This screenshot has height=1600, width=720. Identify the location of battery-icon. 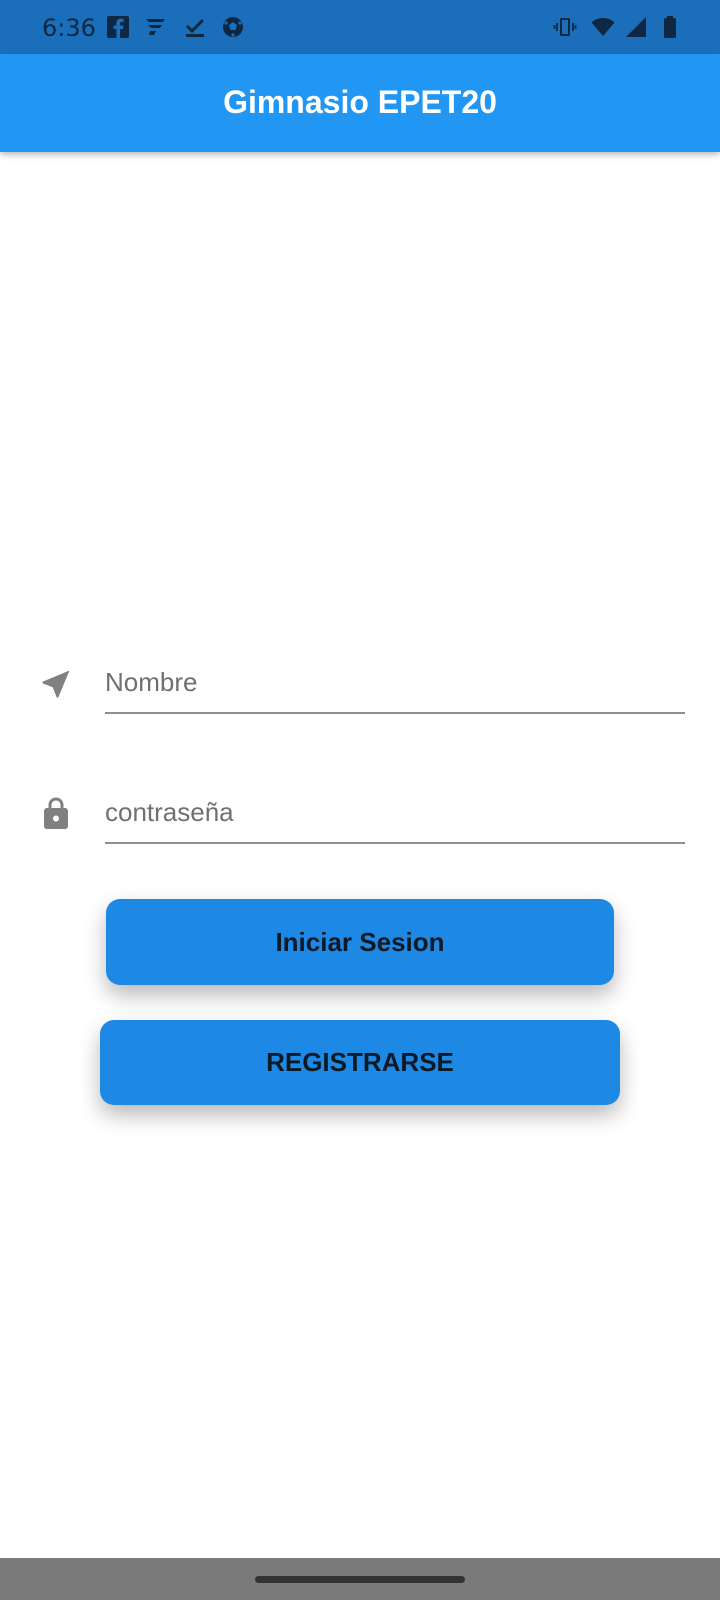
(670, 27).